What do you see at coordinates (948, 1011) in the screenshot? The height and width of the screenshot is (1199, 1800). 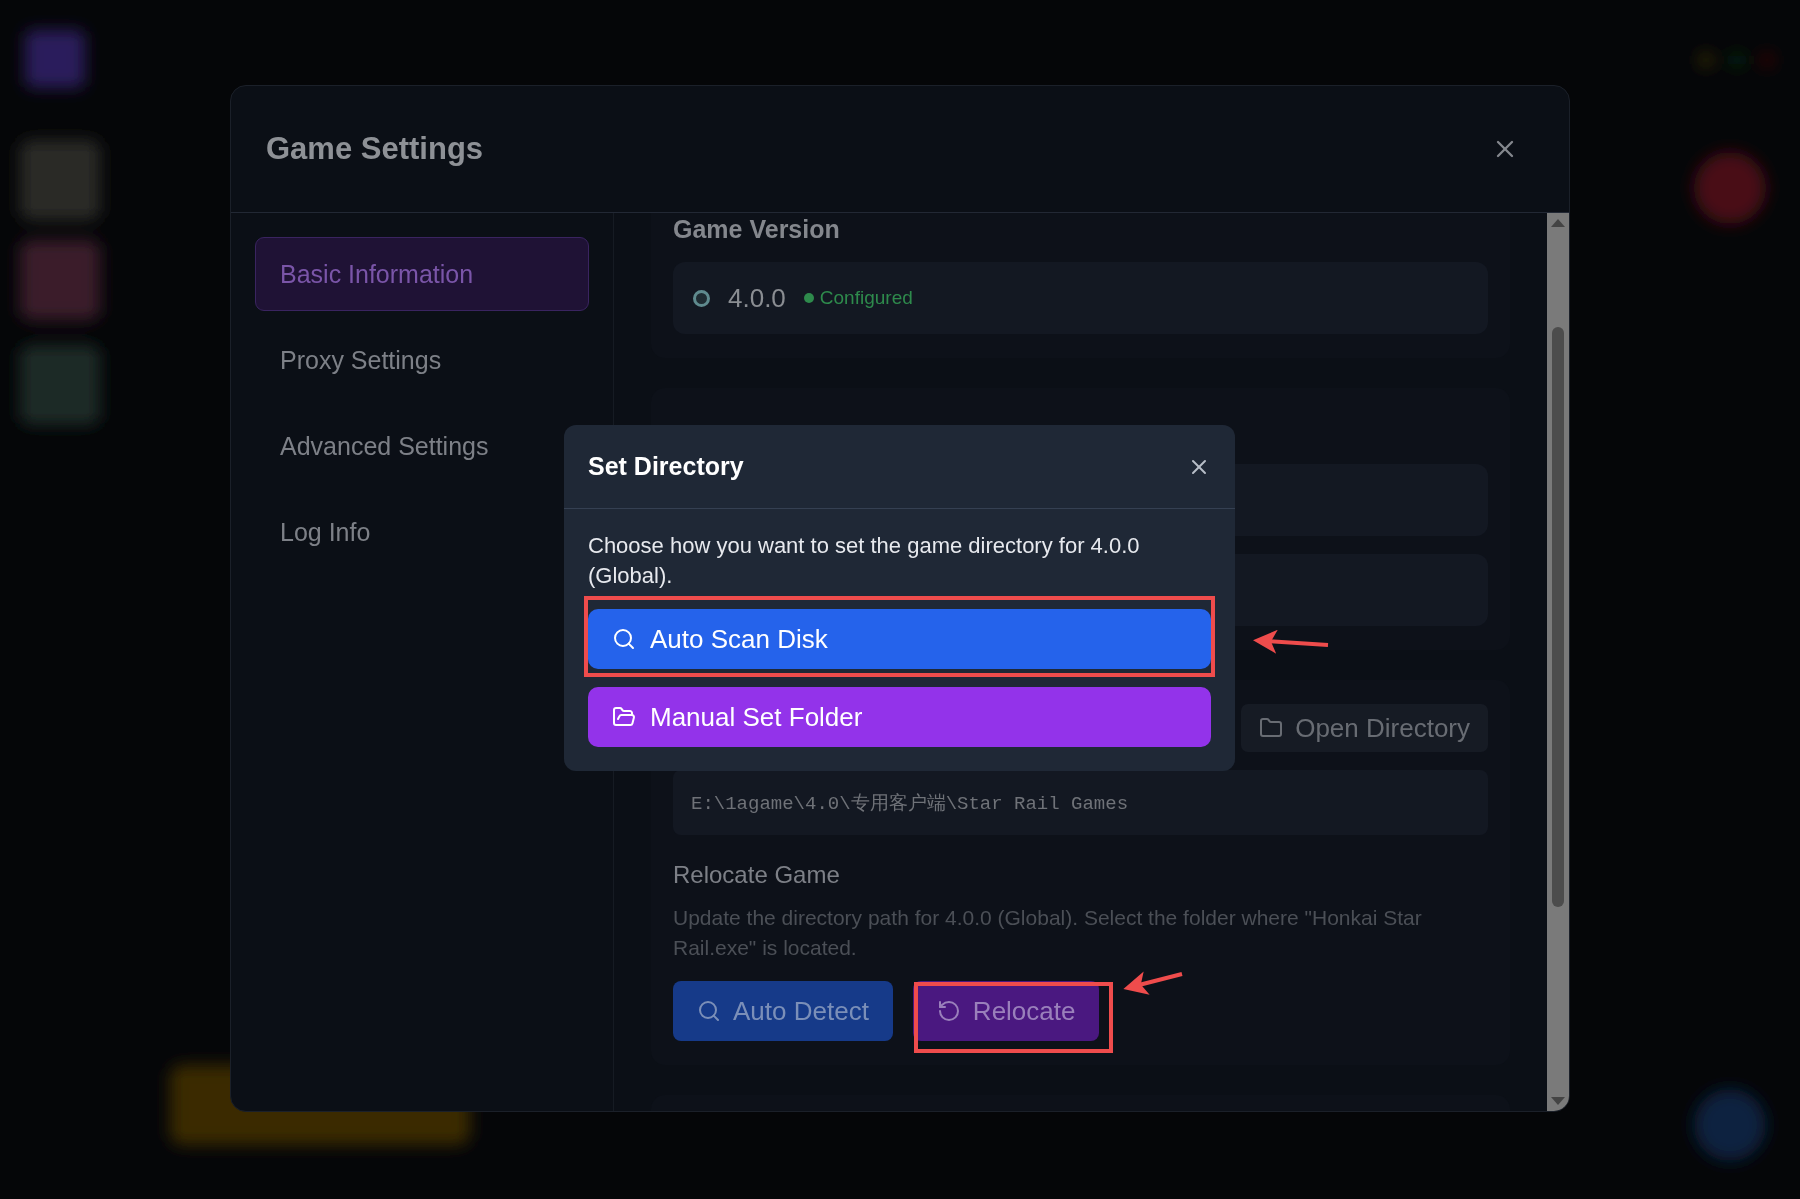 I see `rotate-icon` at bounding box center [948, 1011].